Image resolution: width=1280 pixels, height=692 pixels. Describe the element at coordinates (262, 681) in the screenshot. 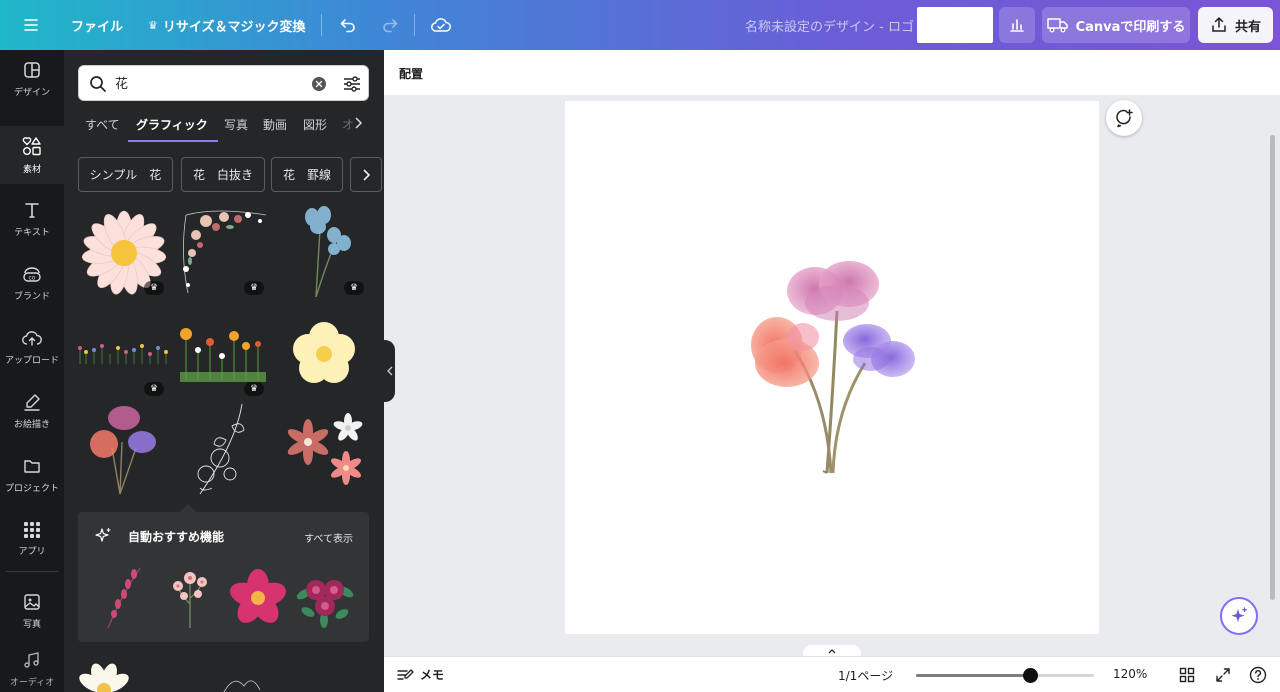

I see `graphic-line-partial` at that location.